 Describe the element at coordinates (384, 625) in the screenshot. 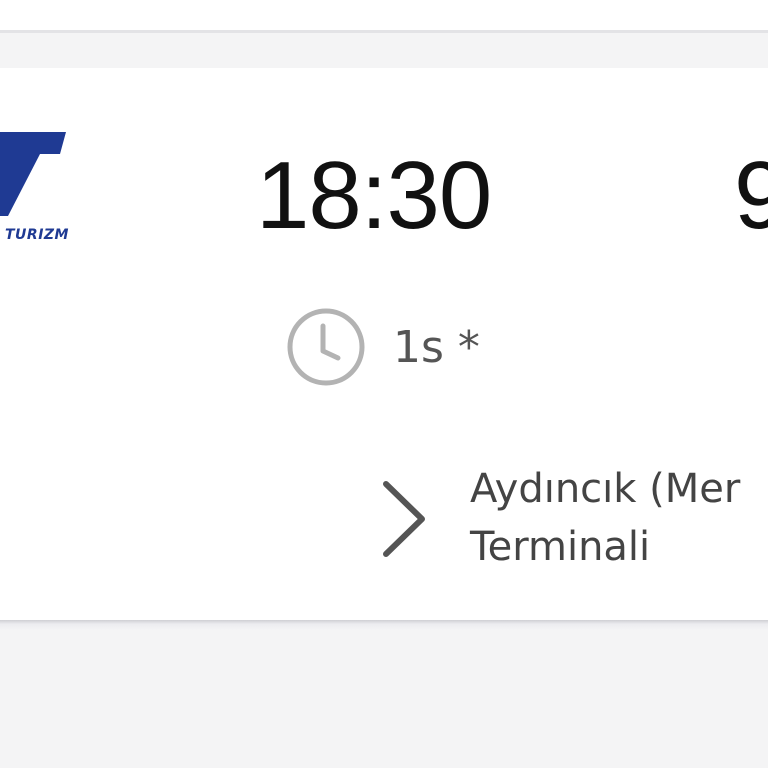

I see `card-shadow` at that location.